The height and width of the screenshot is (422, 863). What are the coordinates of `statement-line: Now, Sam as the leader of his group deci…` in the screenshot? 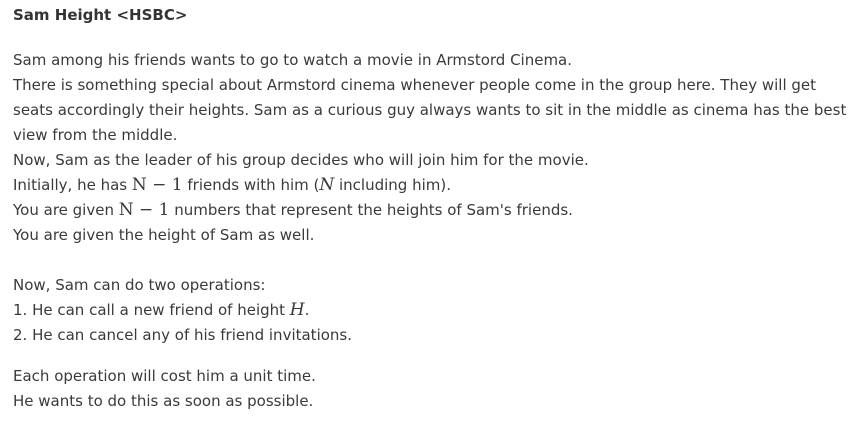 It's located at (301, 160).